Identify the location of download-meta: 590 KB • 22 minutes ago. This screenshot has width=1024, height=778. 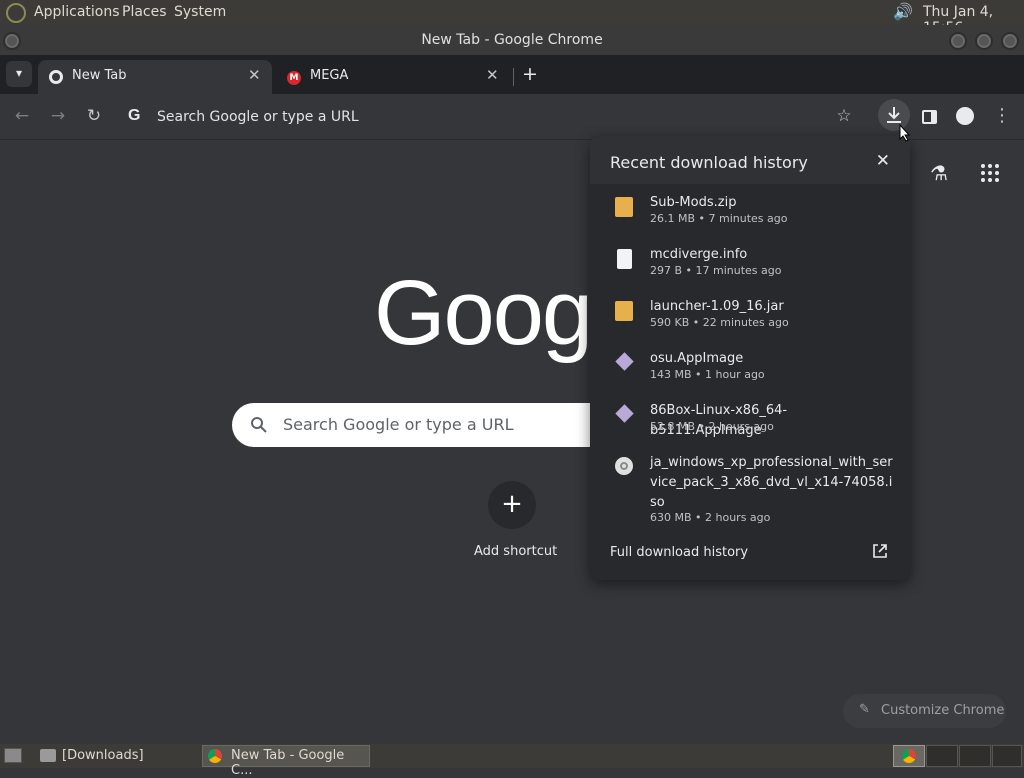
(719, 322).